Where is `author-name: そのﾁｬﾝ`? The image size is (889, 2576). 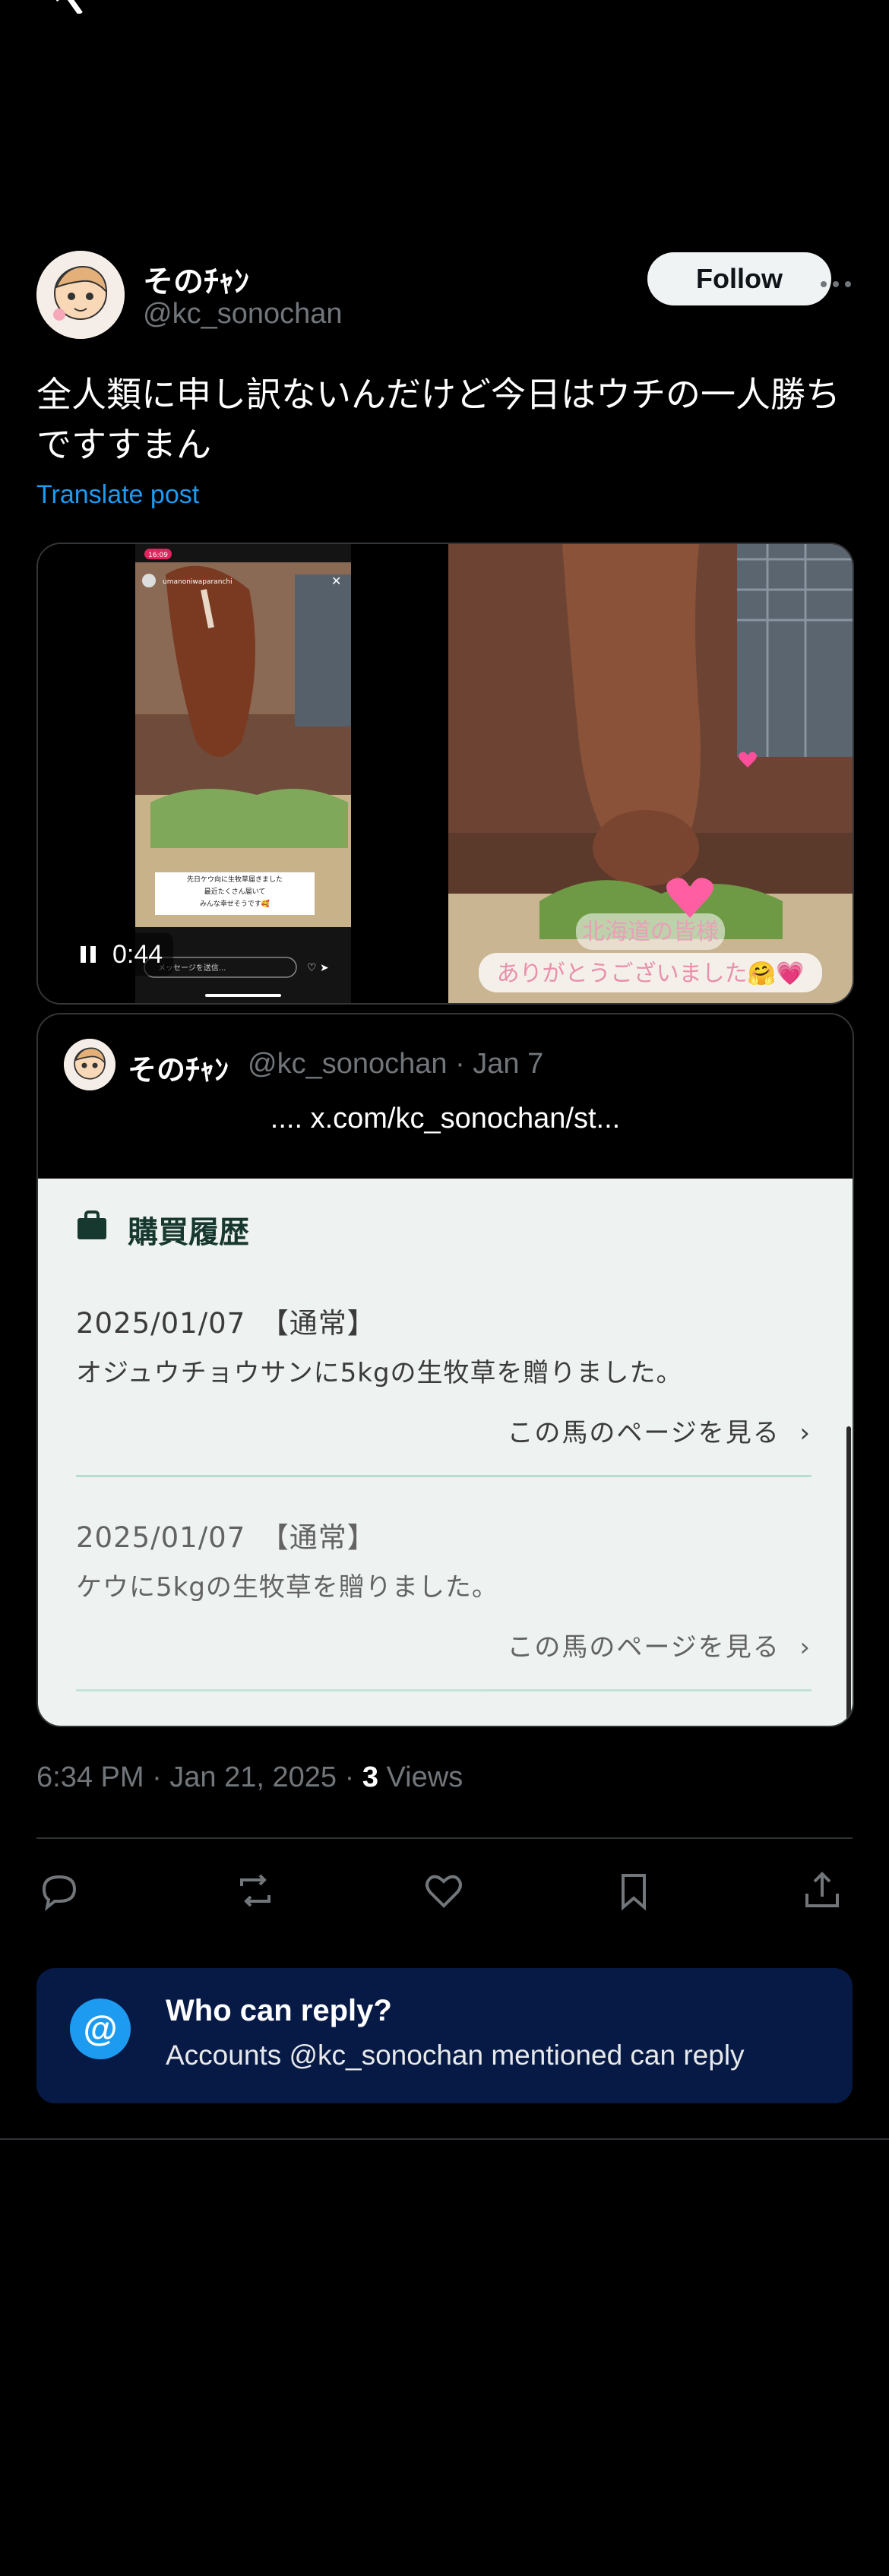
author-name: そのﾁｬﾝ is located at coordinates (196, 279).